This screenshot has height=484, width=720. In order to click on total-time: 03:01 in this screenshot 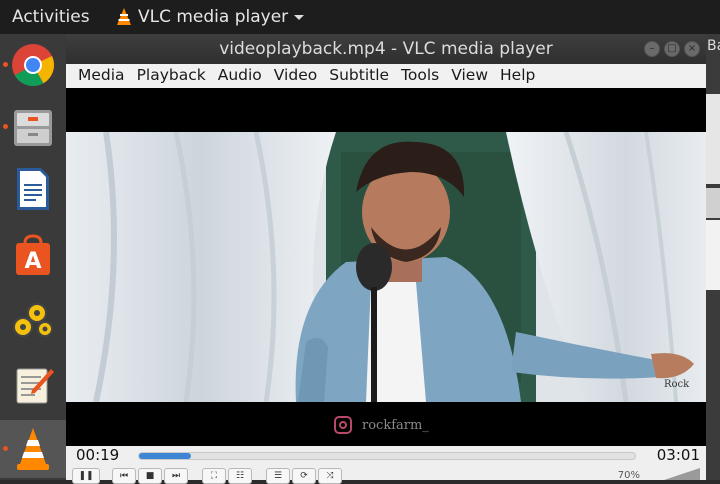, I will do `click(678, 455)`.